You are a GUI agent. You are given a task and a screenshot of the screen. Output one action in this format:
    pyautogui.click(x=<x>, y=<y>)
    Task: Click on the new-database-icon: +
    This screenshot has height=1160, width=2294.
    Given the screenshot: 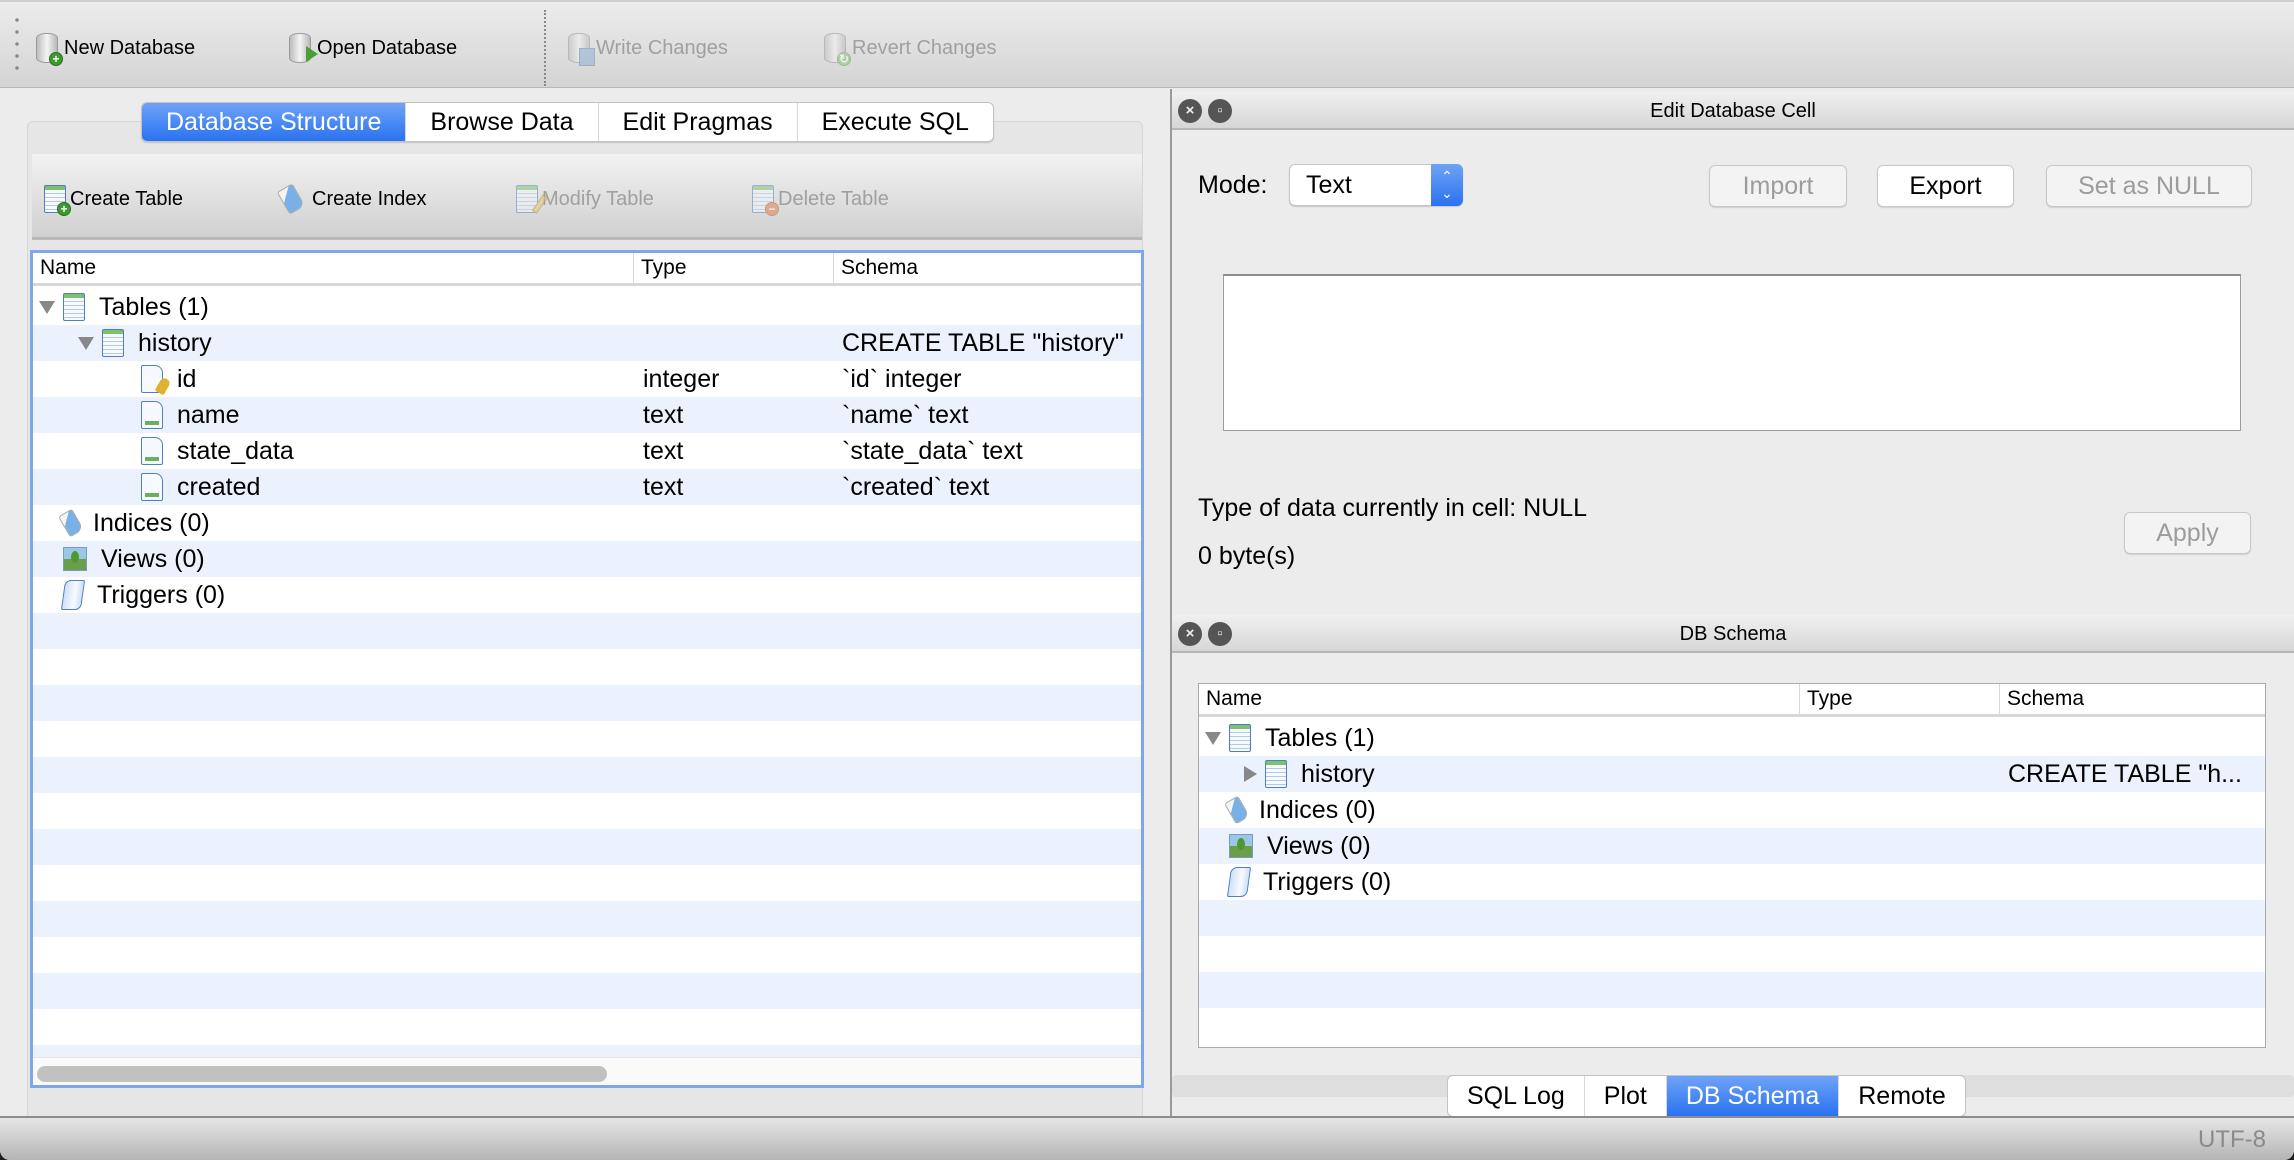 What is the action you would take?
    pyautogui.click(x=49, y=49)
    